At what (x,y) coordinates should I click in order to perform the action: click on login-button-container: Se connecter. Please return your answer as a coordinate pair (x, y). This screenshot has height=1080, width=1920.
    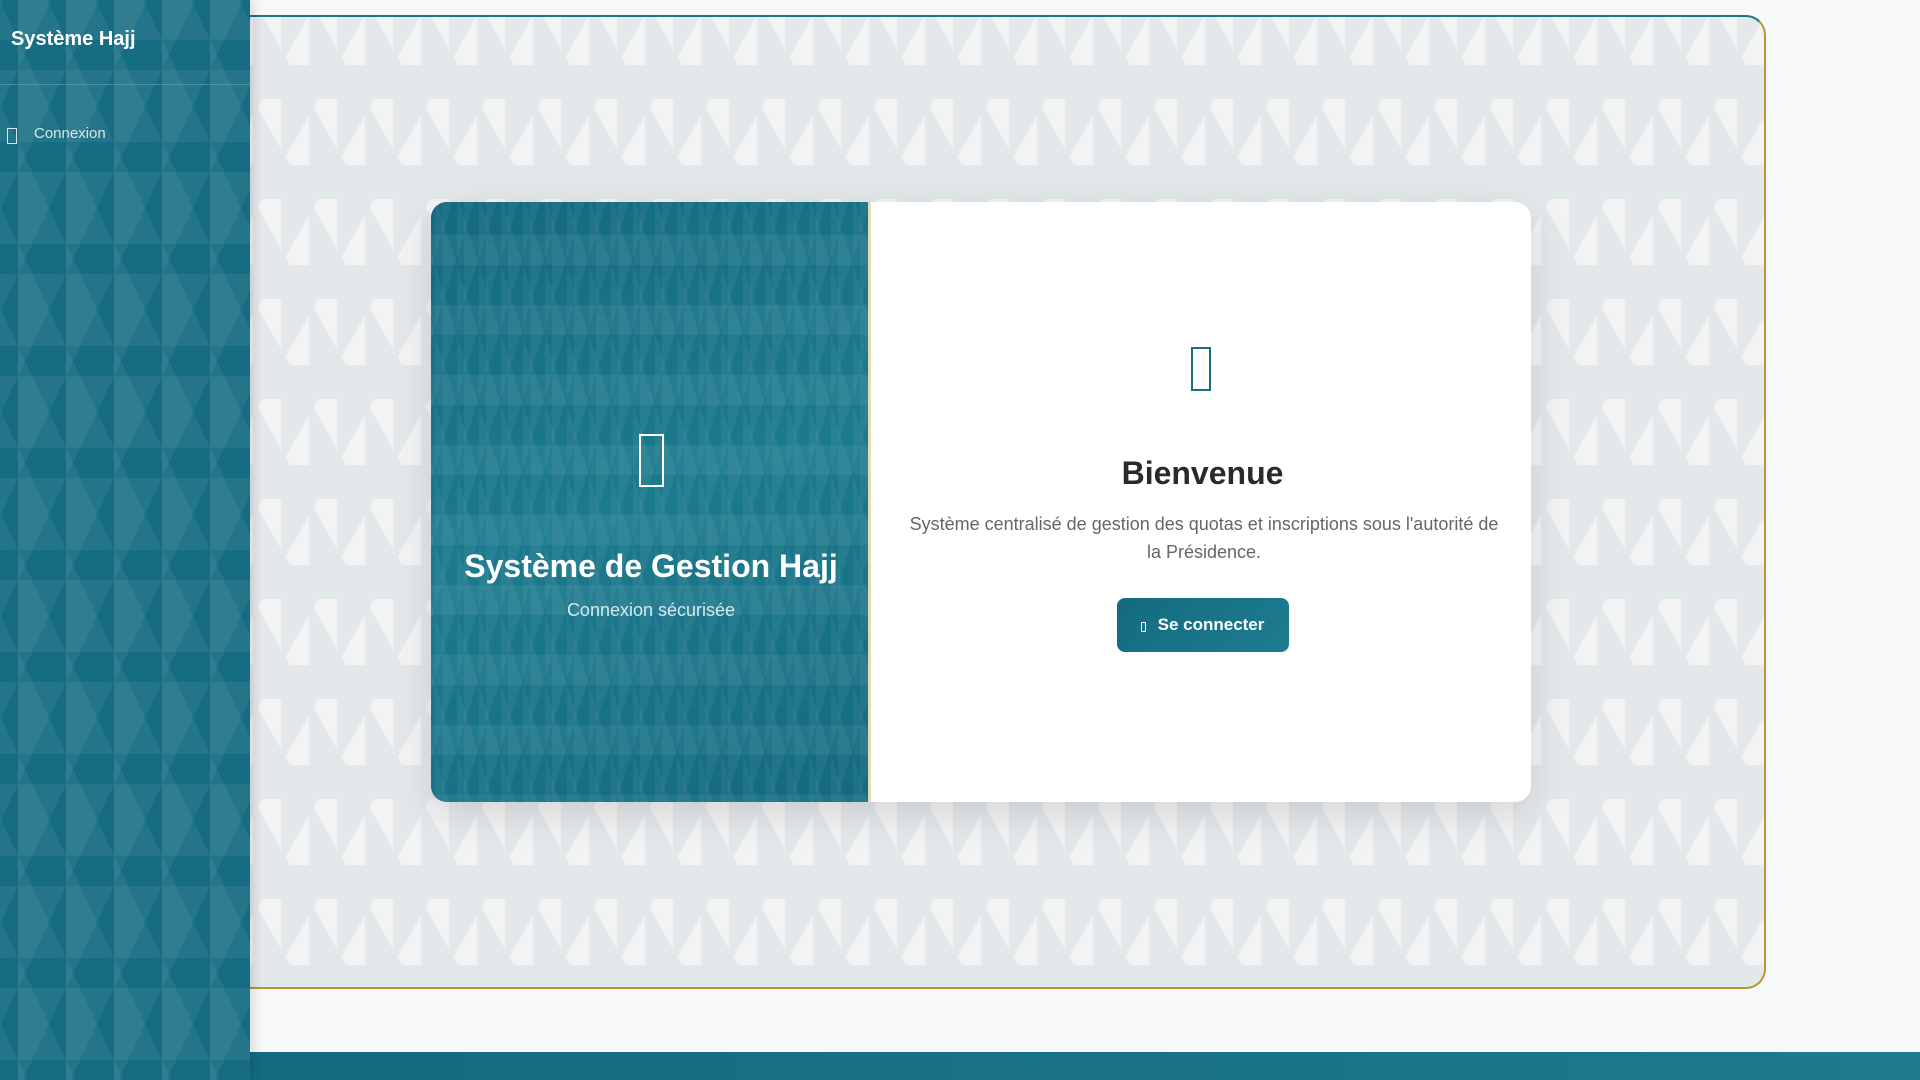
    Looking at the image, I should click on (1202, 625).